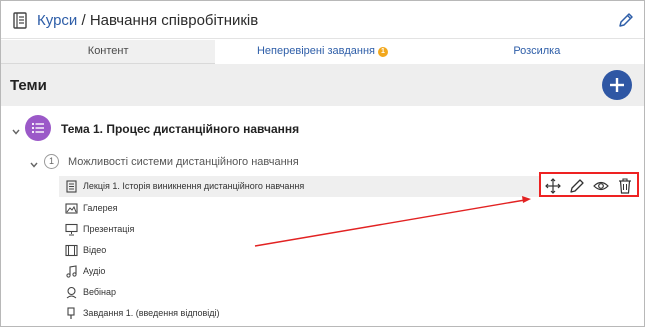 This screenshot has width=645, height=327. What do you see at coordinates (71, 186) in the screenshot?
I see `document-icon` at bounding box center [71, 186].